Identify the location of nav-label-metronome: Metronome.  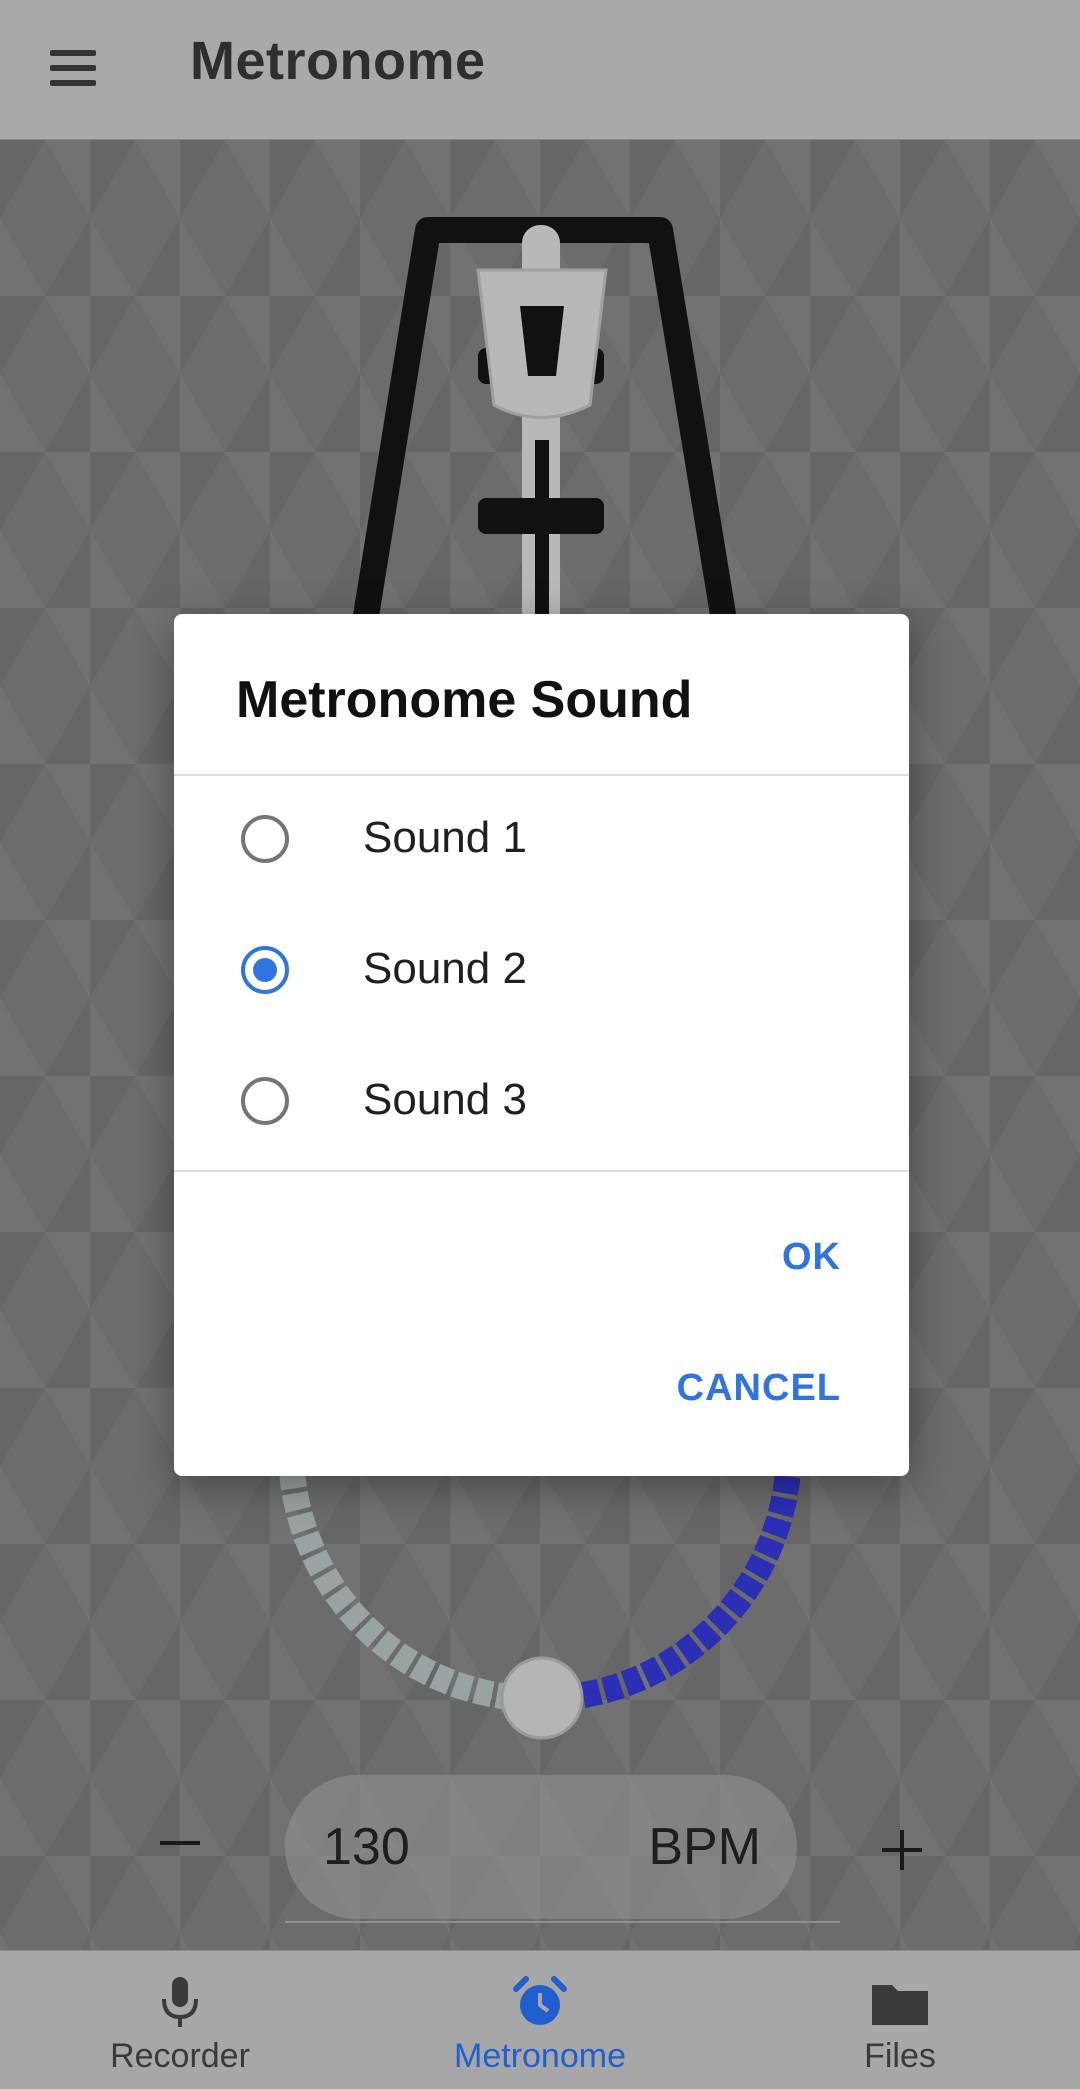
(540, 2056).